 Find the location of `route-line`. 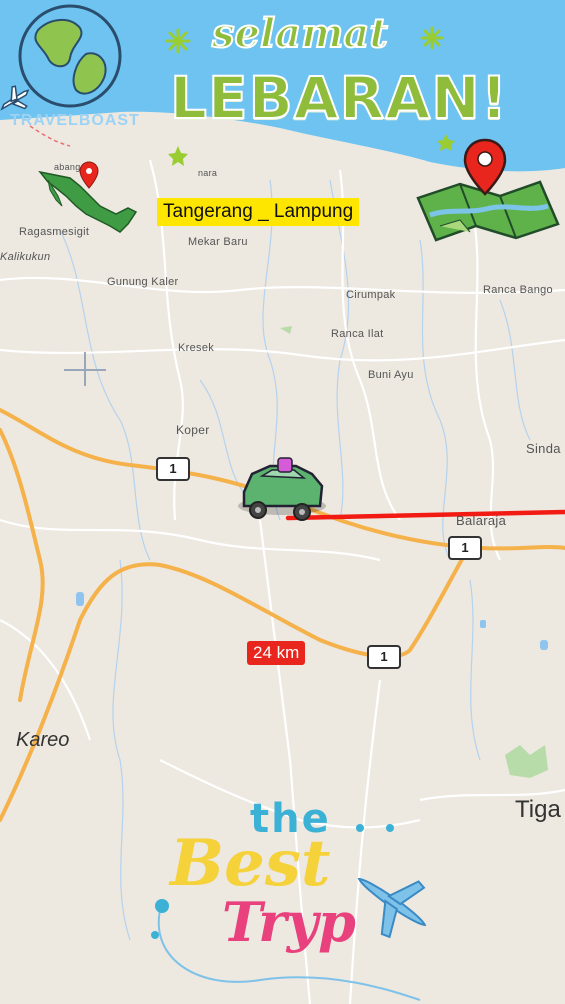

route-line is located at coordinates (425, 515).